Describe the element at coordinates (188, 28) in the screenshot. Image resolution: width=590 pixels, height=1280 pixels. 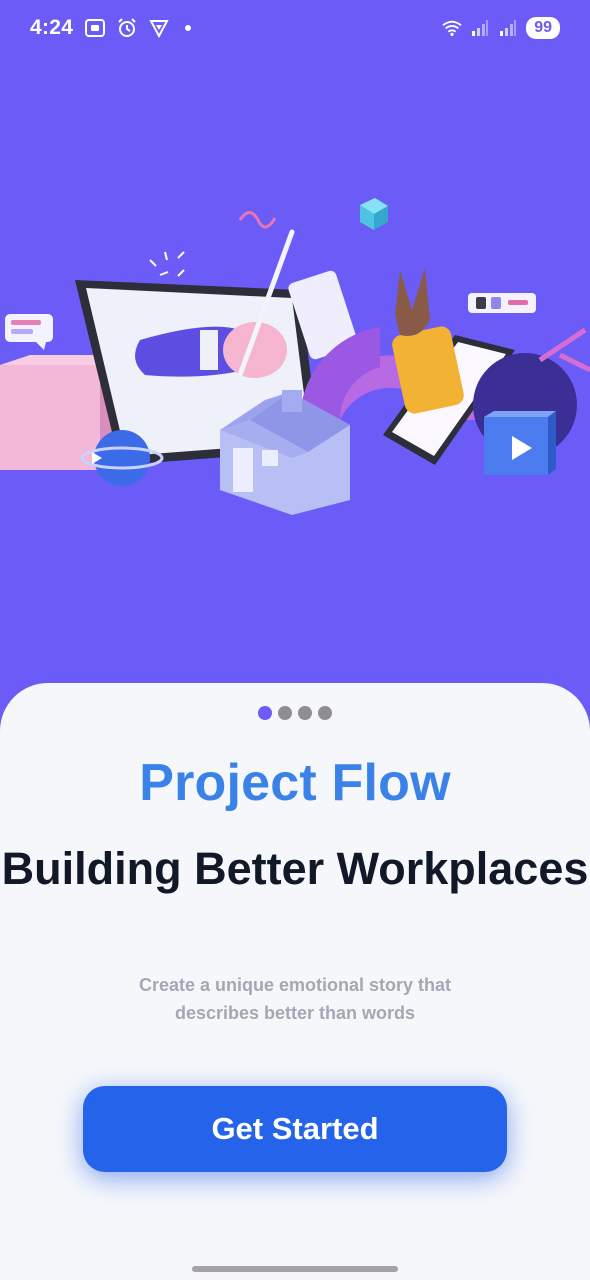
I see `notification-dot` at that location.